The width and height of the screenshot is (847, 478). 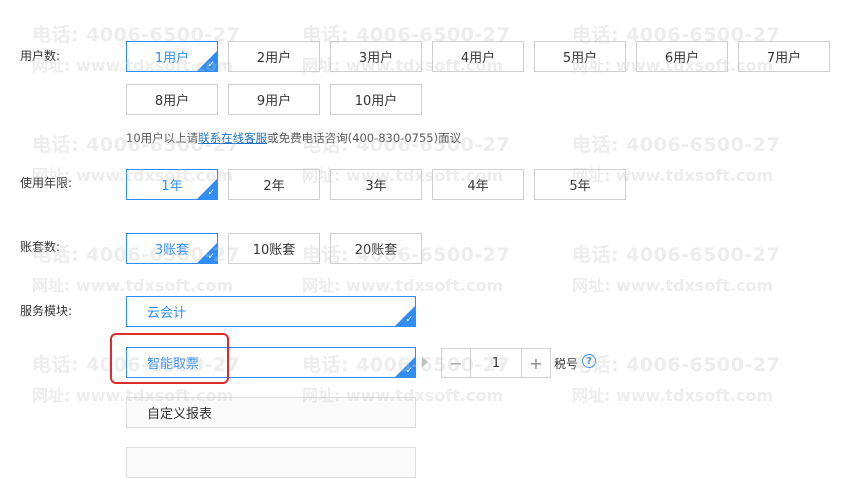 I want to click on option-label: 2用户, so click(x=274, y=58).